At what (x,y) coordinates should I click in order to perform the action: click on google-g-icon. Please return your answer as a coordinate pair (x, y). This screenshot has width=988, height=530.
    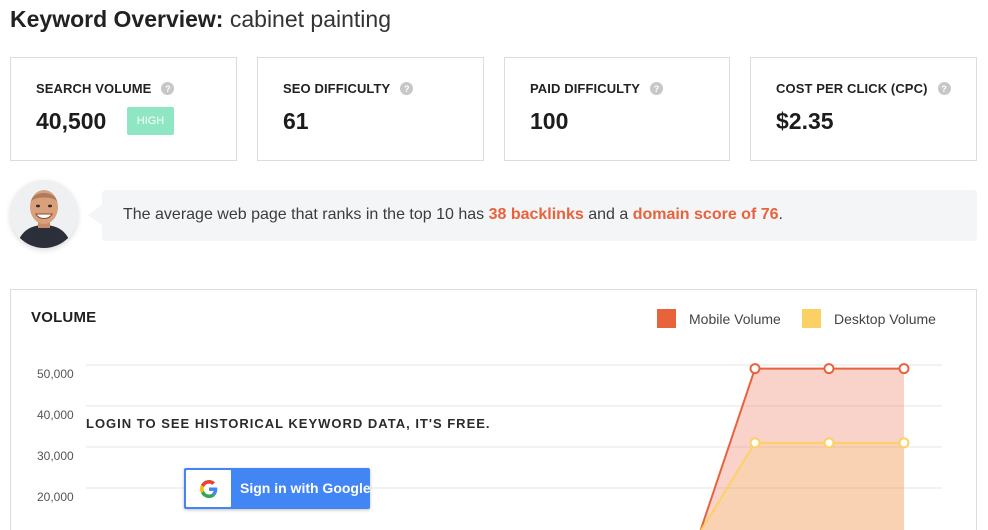
    Looking at the image, I should click on (208, 488).